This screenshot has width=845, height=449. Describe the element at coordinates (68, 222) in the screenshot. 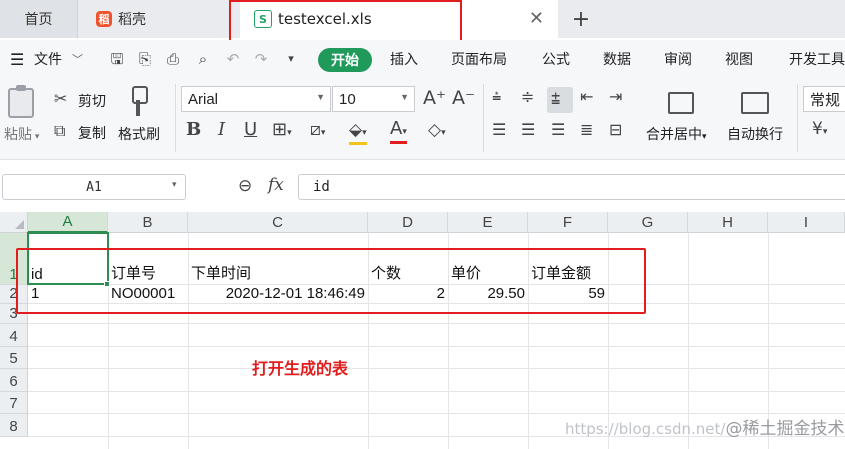

I see `column-header-a: A` at that location.